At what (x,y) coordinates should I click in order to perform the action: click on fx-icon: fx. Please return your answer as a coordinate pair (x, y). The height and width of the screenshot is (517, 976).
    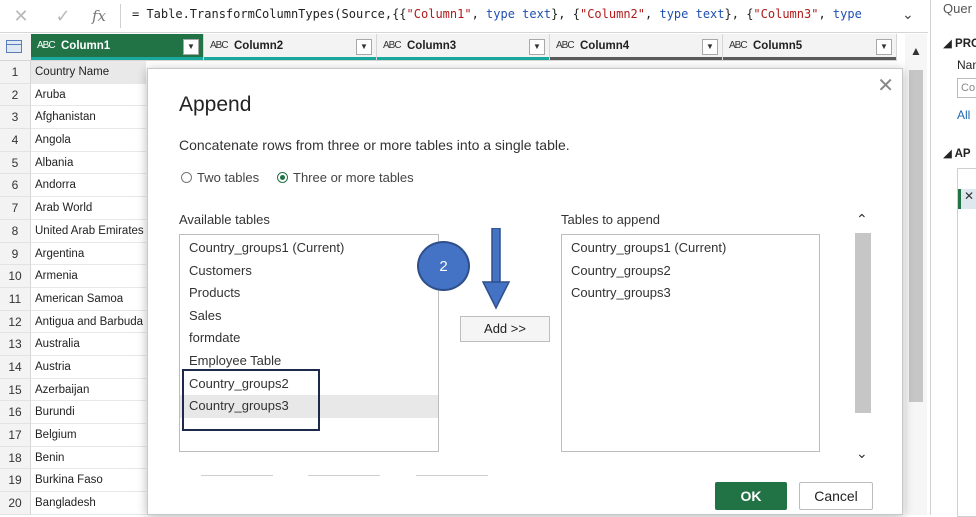
    Looking at the image, I should click on (99, 16).